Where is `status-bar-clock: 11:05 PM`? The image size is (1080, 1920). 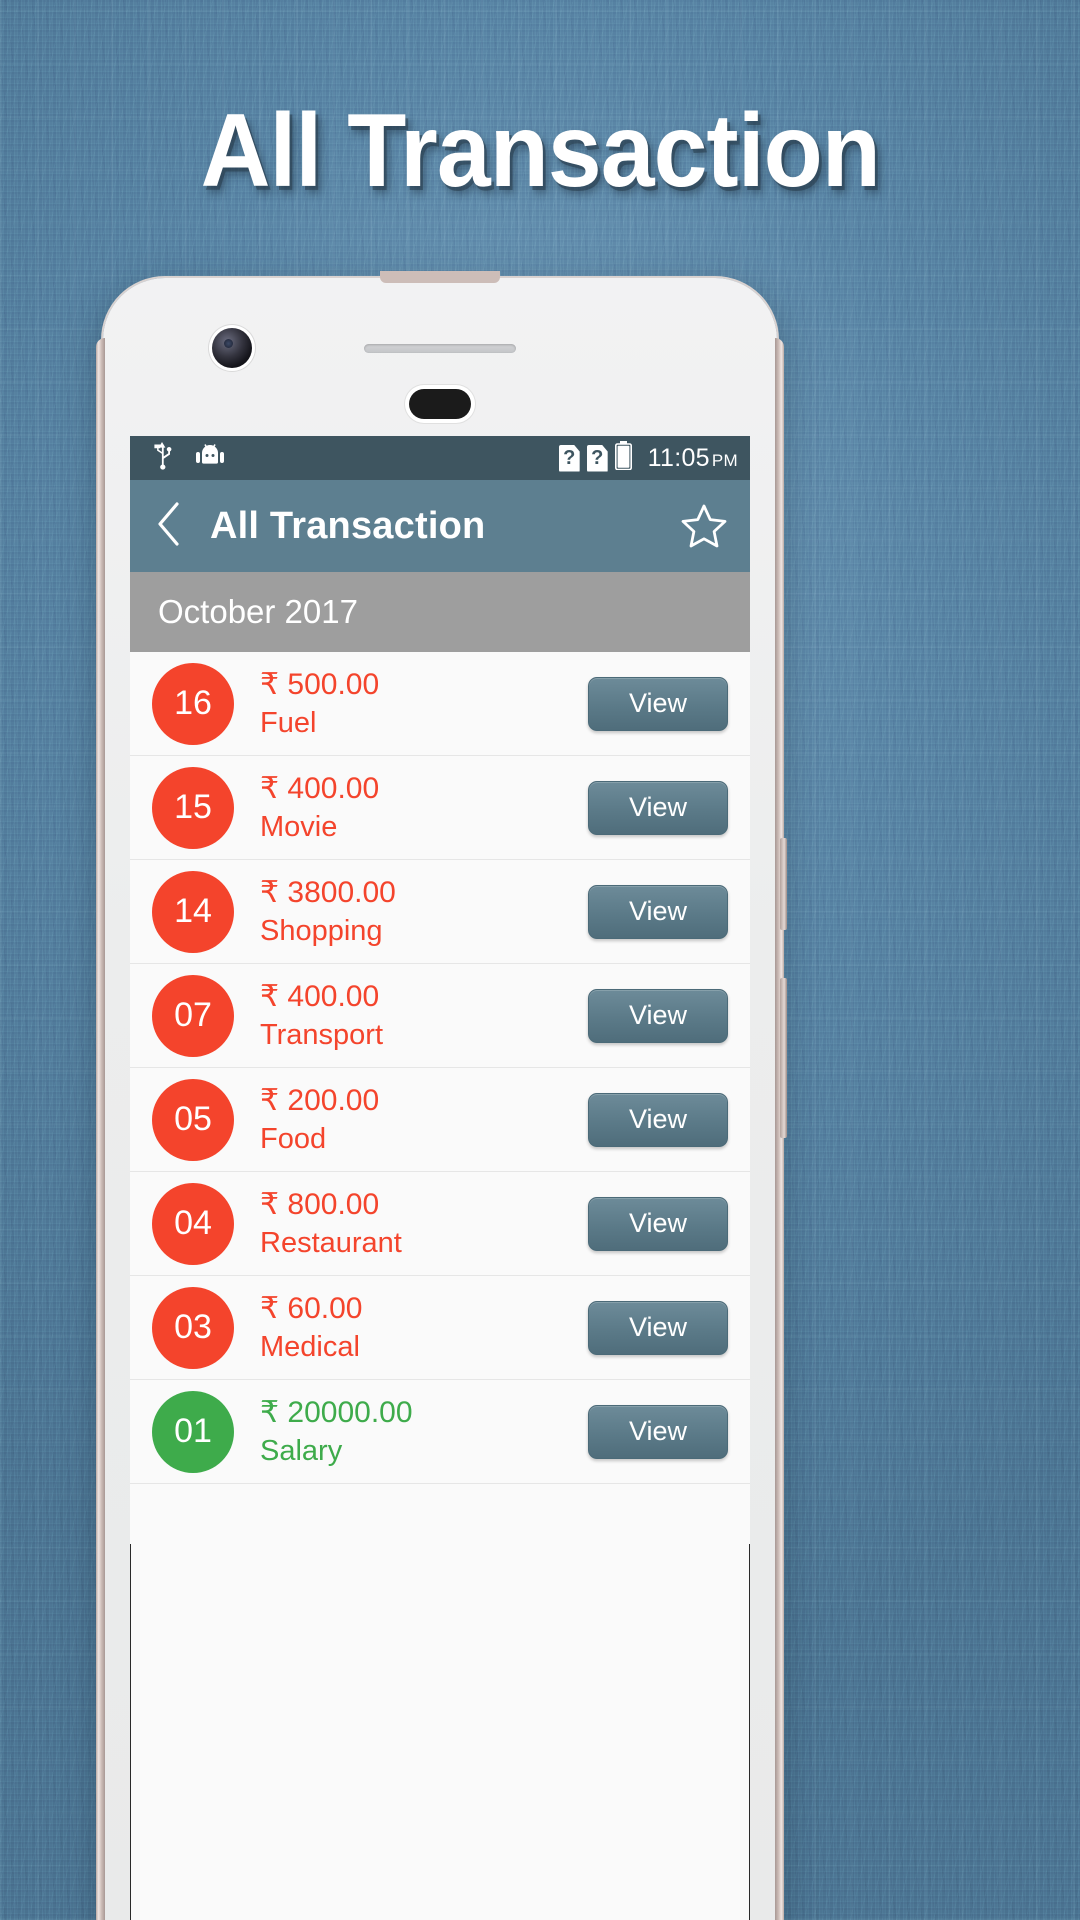
status-bar-clock: 11:05 PM is located at coordinates (693, 458).